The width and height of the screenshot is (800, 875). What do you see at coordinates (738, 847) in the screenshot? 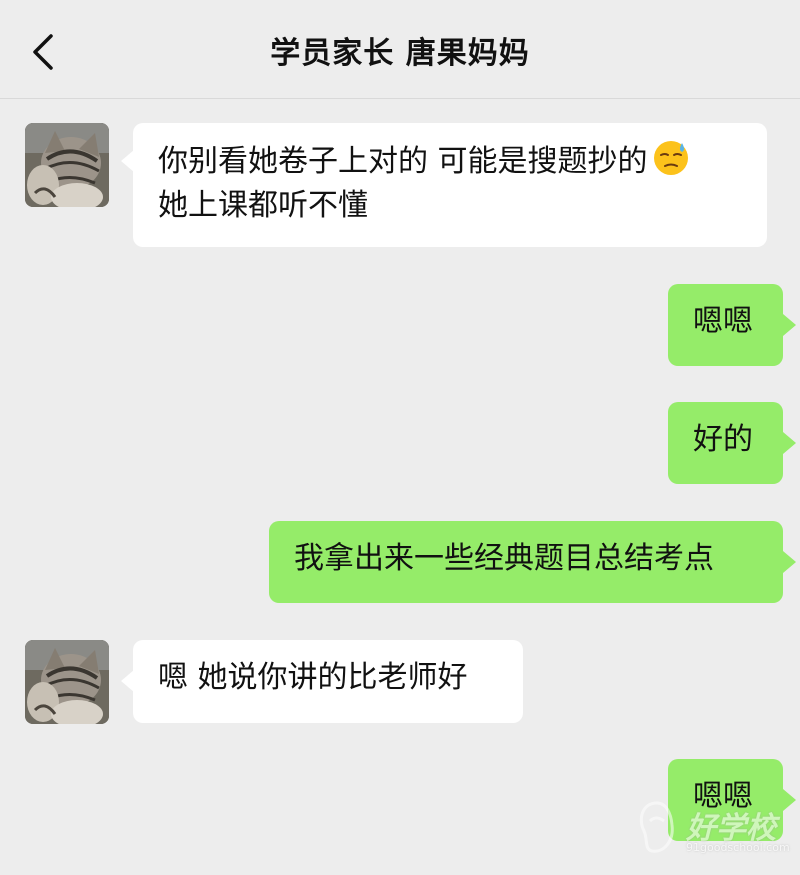
I see `watermark-url: 91goodschool.com` at bounding box center [738, 847].